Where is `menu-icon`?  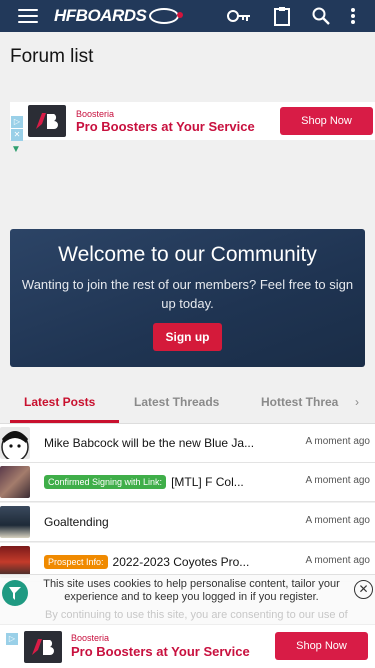
menu-icon is located at coordinates (28, 16).